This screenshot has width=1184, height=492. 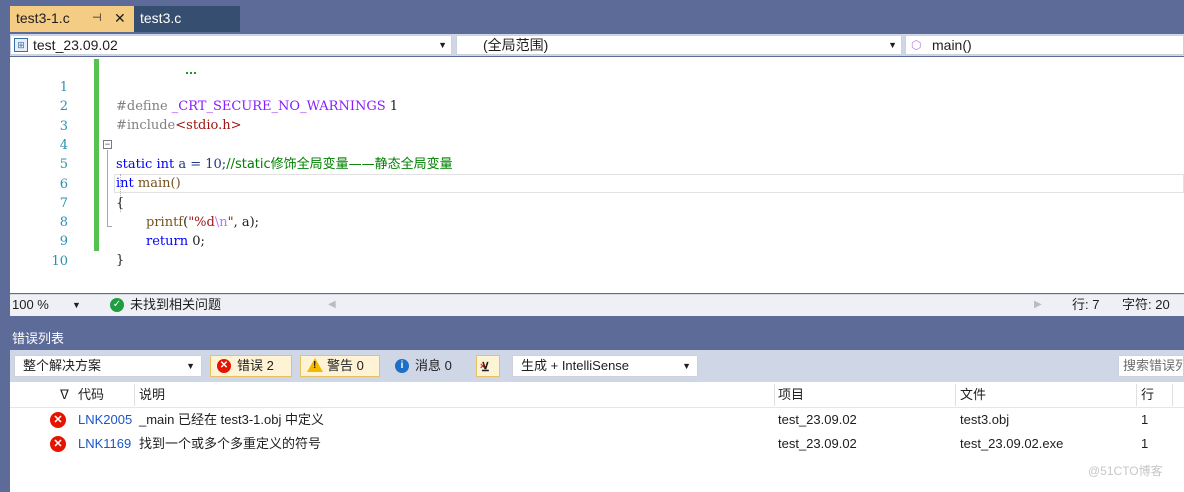 What do you see at coordinates (597, 251) in the screenshot?
I see `code-line: 10` at bounding box center [597, 251].